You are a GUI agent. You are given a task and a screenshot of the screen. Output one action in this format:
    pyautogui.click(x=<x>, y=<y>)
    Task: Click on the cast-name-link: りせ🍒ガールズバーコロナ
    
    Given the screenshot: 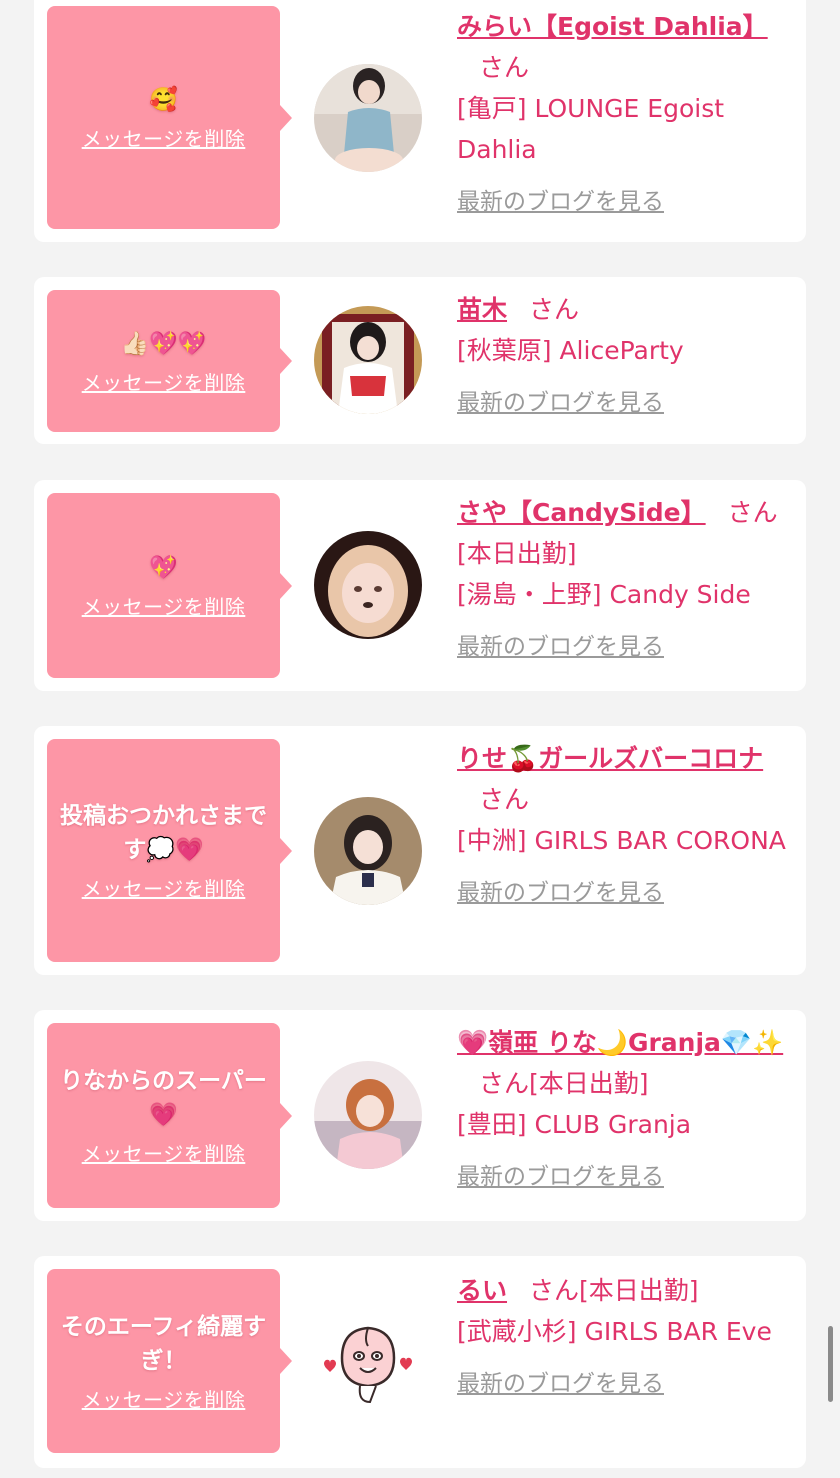 What is the action you would take?
    pyautogui.click(x=610, y=758)
    